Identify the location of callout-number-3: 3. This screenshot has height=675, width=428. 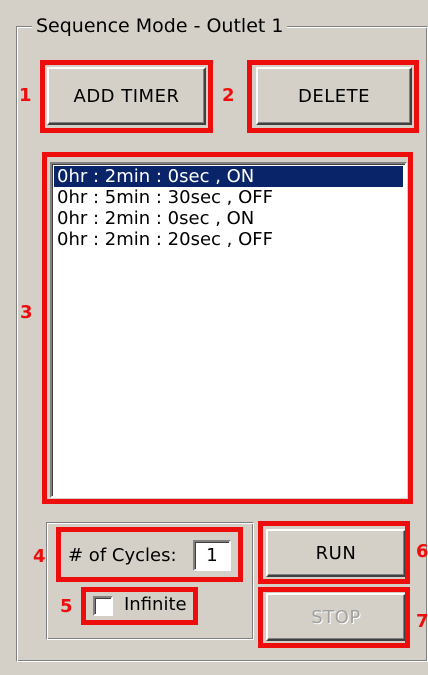
(26, 312).